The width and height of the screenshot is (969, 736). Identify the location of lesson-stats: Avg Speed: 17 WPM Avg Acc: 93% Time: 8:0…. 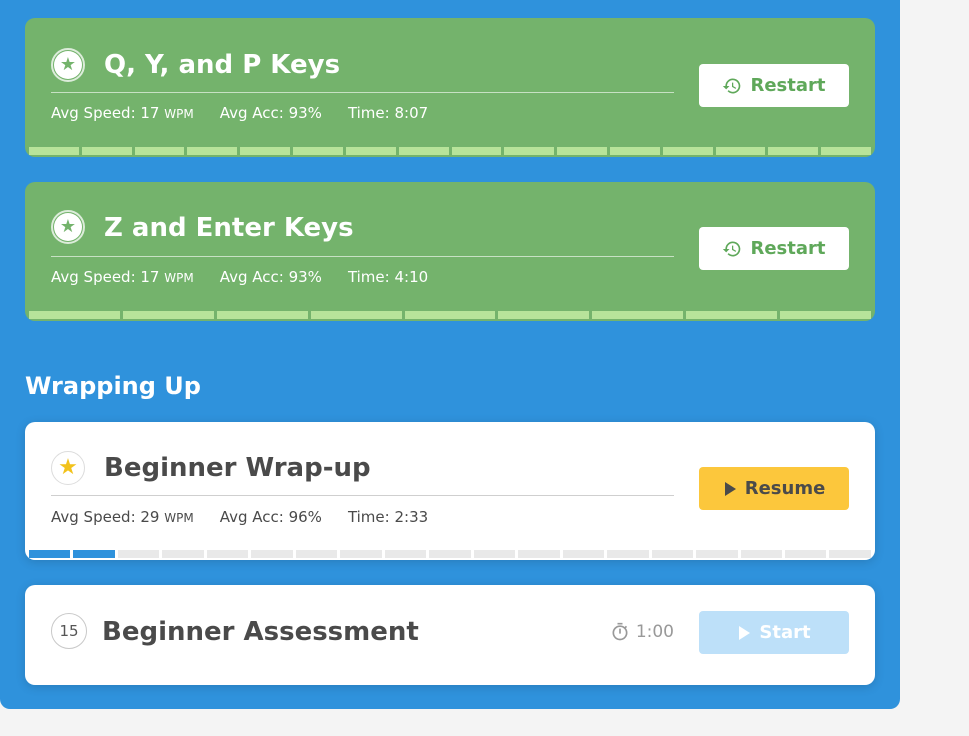
(239, 113).